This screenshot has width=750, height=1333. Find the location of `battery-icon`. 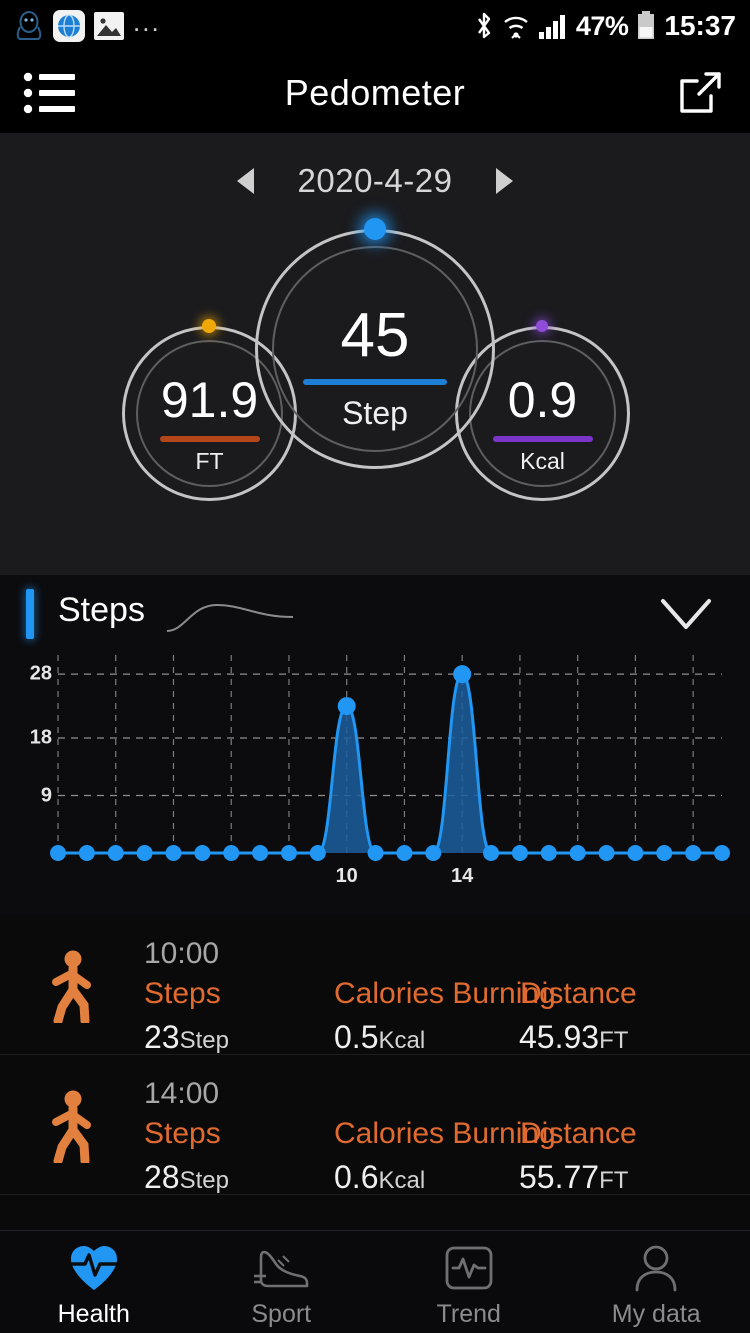

battery-icon is located at coordinates (646, 25).